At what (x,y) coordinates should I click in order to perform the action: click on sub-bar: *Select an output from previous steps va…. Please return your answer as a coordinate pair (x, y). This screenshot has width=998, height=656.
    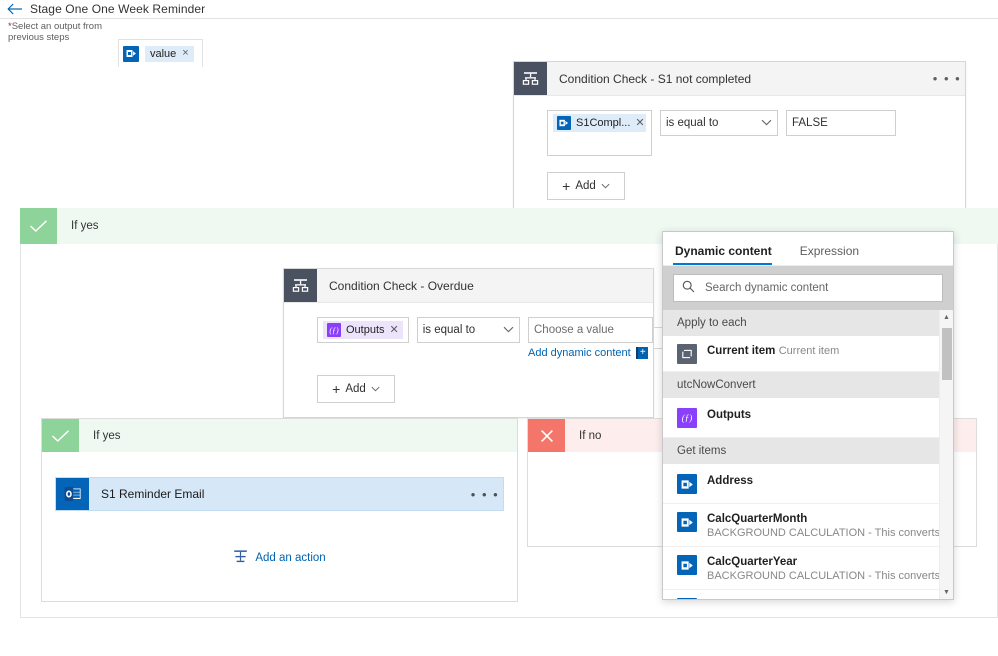
    Looking at the image, I should click on (499, 43).